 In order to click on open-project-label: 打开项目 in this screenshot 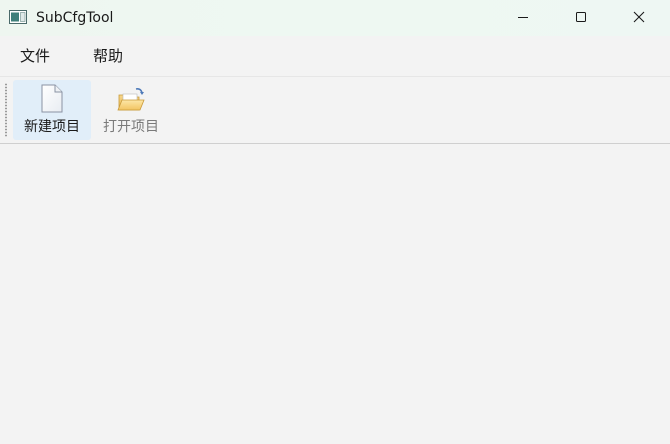, I will do `click(131, 127)`.